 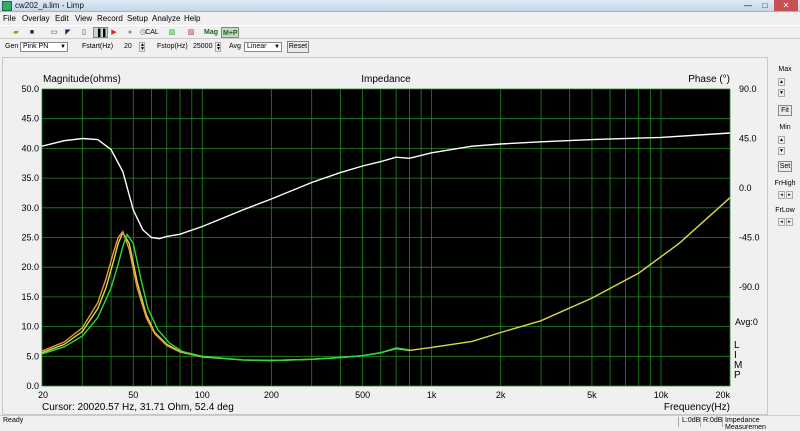 I want to click on avg-label: Avg, so click(x=235, y=46).